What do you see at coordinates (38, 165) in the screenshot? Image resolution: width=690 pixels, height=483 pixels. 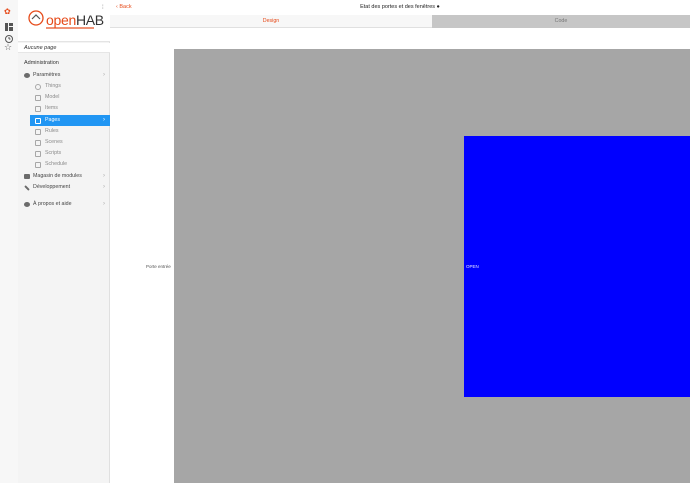 I see `calendar-icon` at bounding box center [38, 165].